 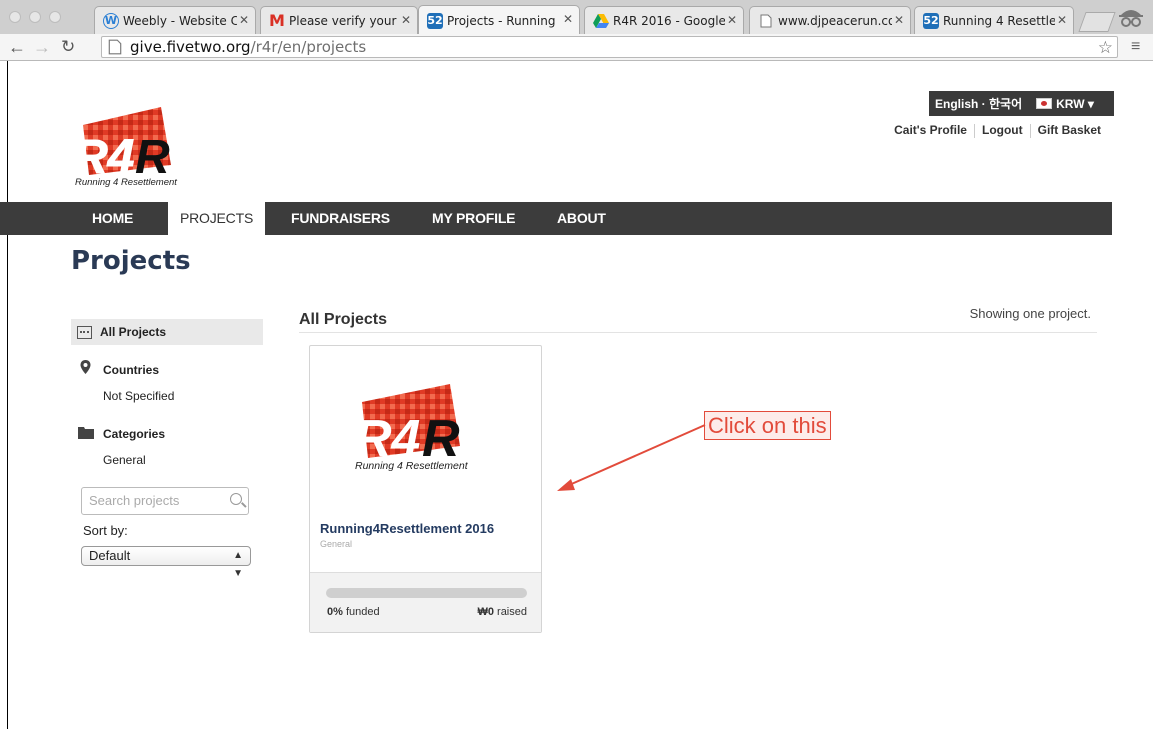 What do you see at coordinates (631, 457) in the screenshot?
I see `annotation-arrow` at bounding box center [631, 457].